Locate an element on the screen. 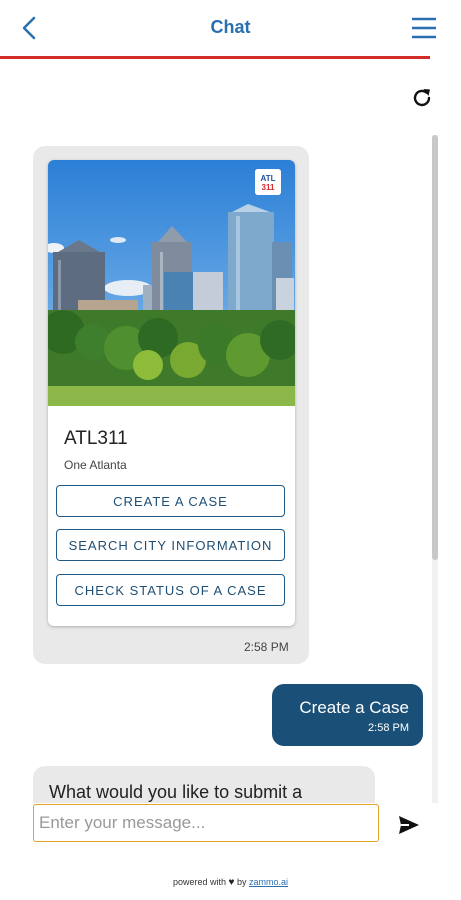 The image size is (461, 900). user-message-bubble: Create a Case 2:58 PM is located at coordinates (347, 715).